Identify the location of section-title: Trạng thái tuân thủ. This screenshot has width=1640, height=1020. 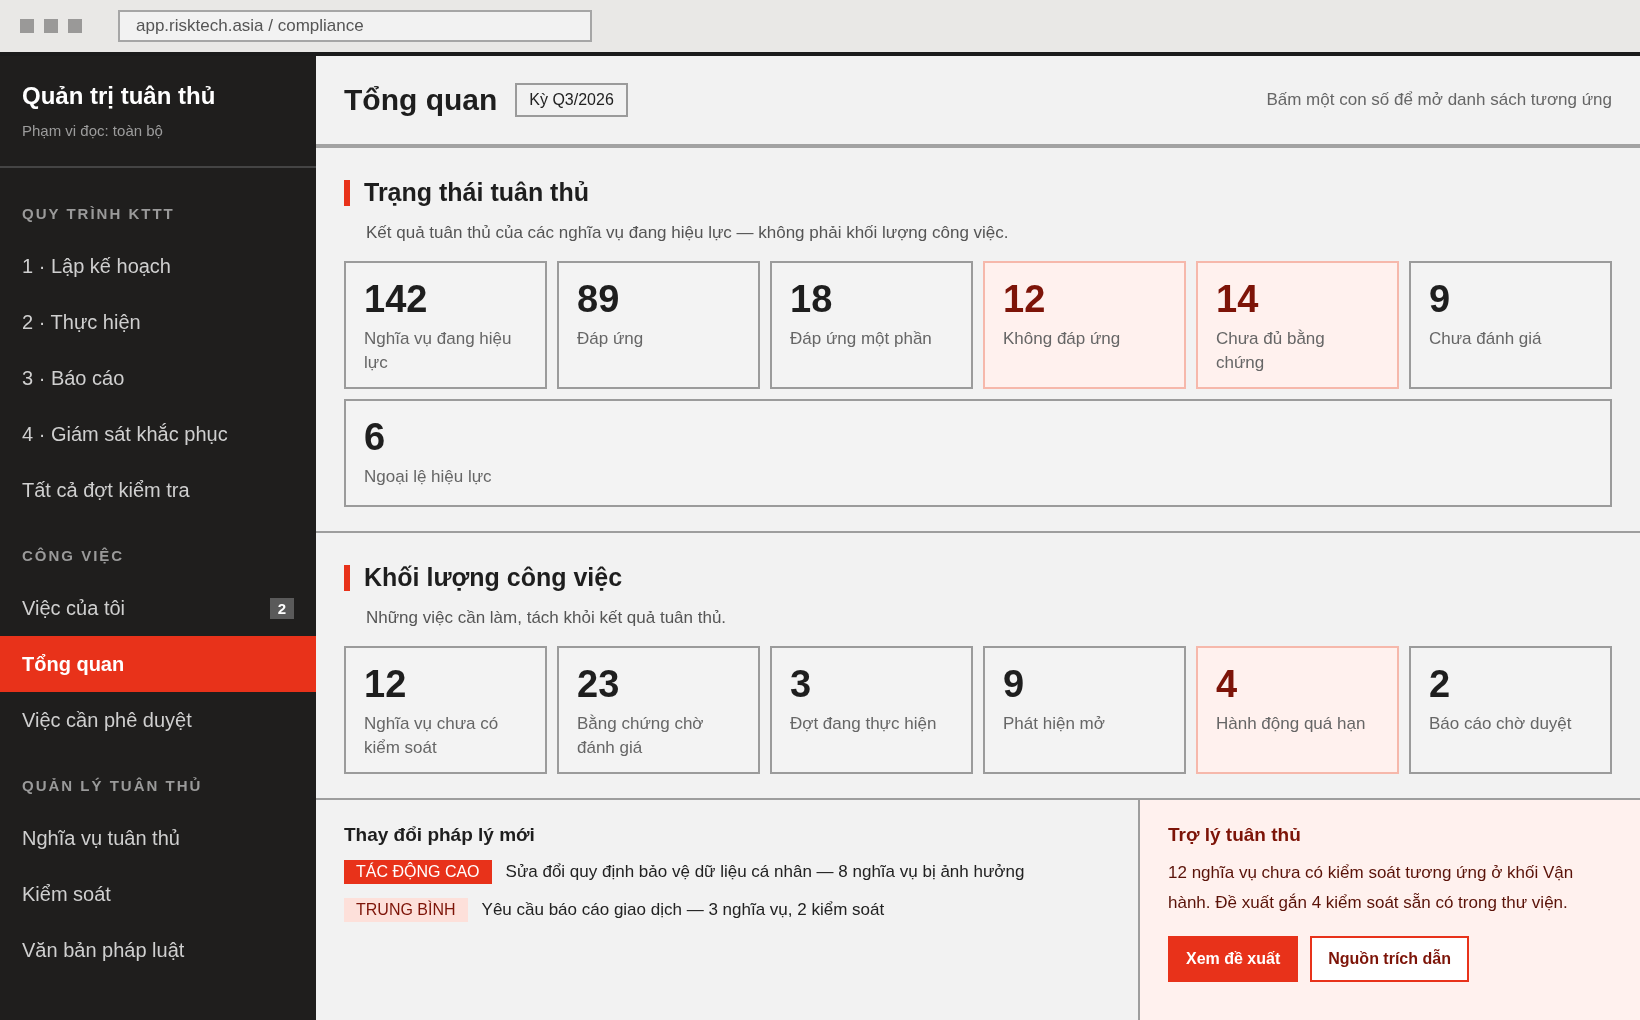
(476, 192).